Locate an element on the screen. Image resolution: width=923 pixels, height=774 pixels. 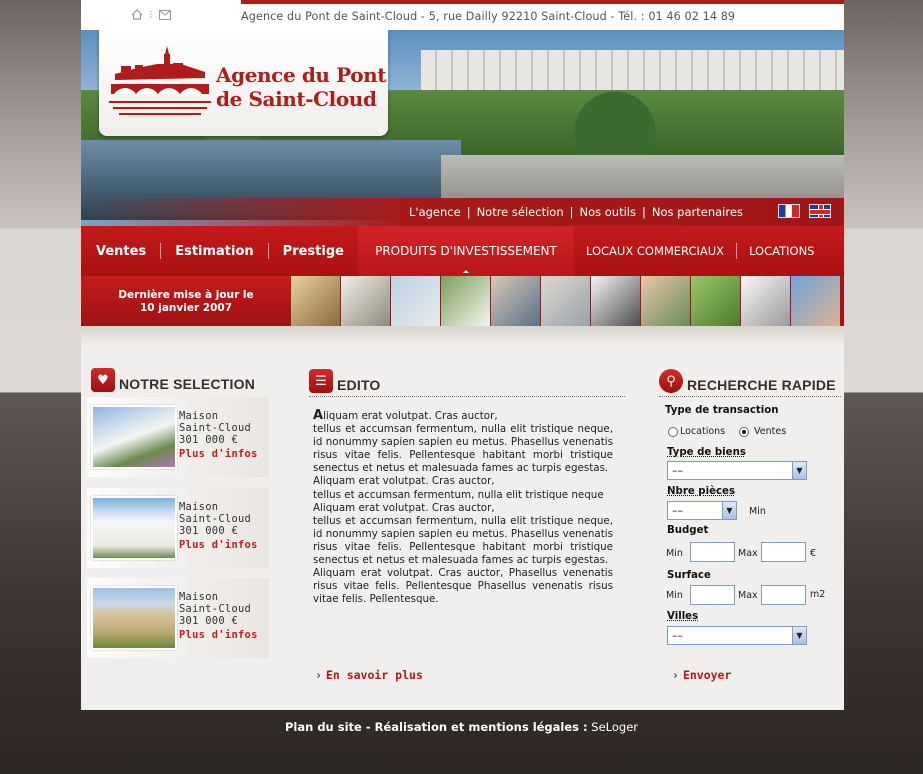
m2-unit: m2 is located at coordinates (818, 594).